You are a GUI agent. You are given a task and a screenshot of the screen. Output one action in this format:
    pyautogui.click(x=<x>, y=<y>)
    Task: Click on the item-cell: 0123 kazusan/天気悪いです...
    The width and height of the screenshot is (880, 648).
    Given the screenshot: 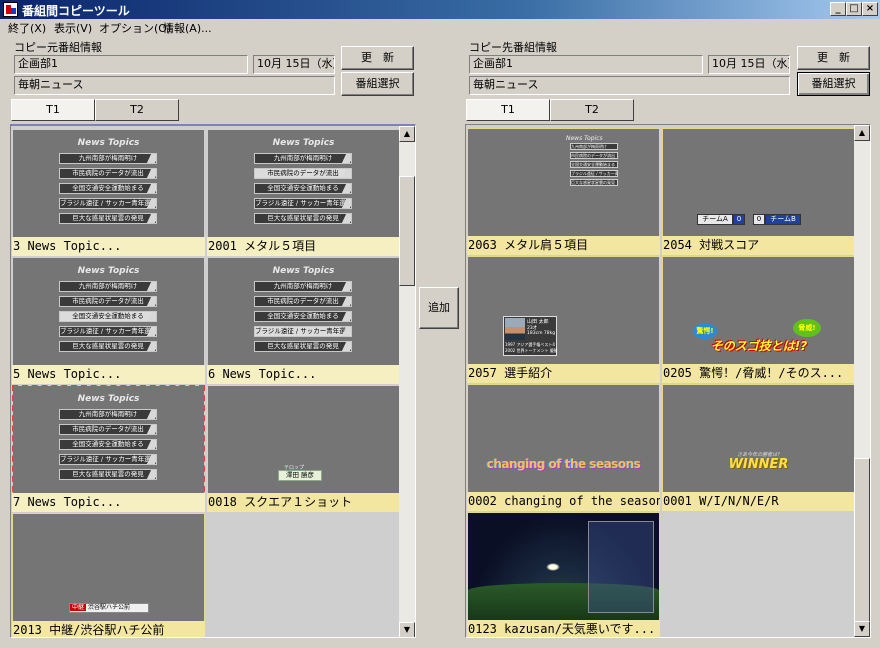 What is the action you would take?
    pyautogui.click(x=563, y=574)
    